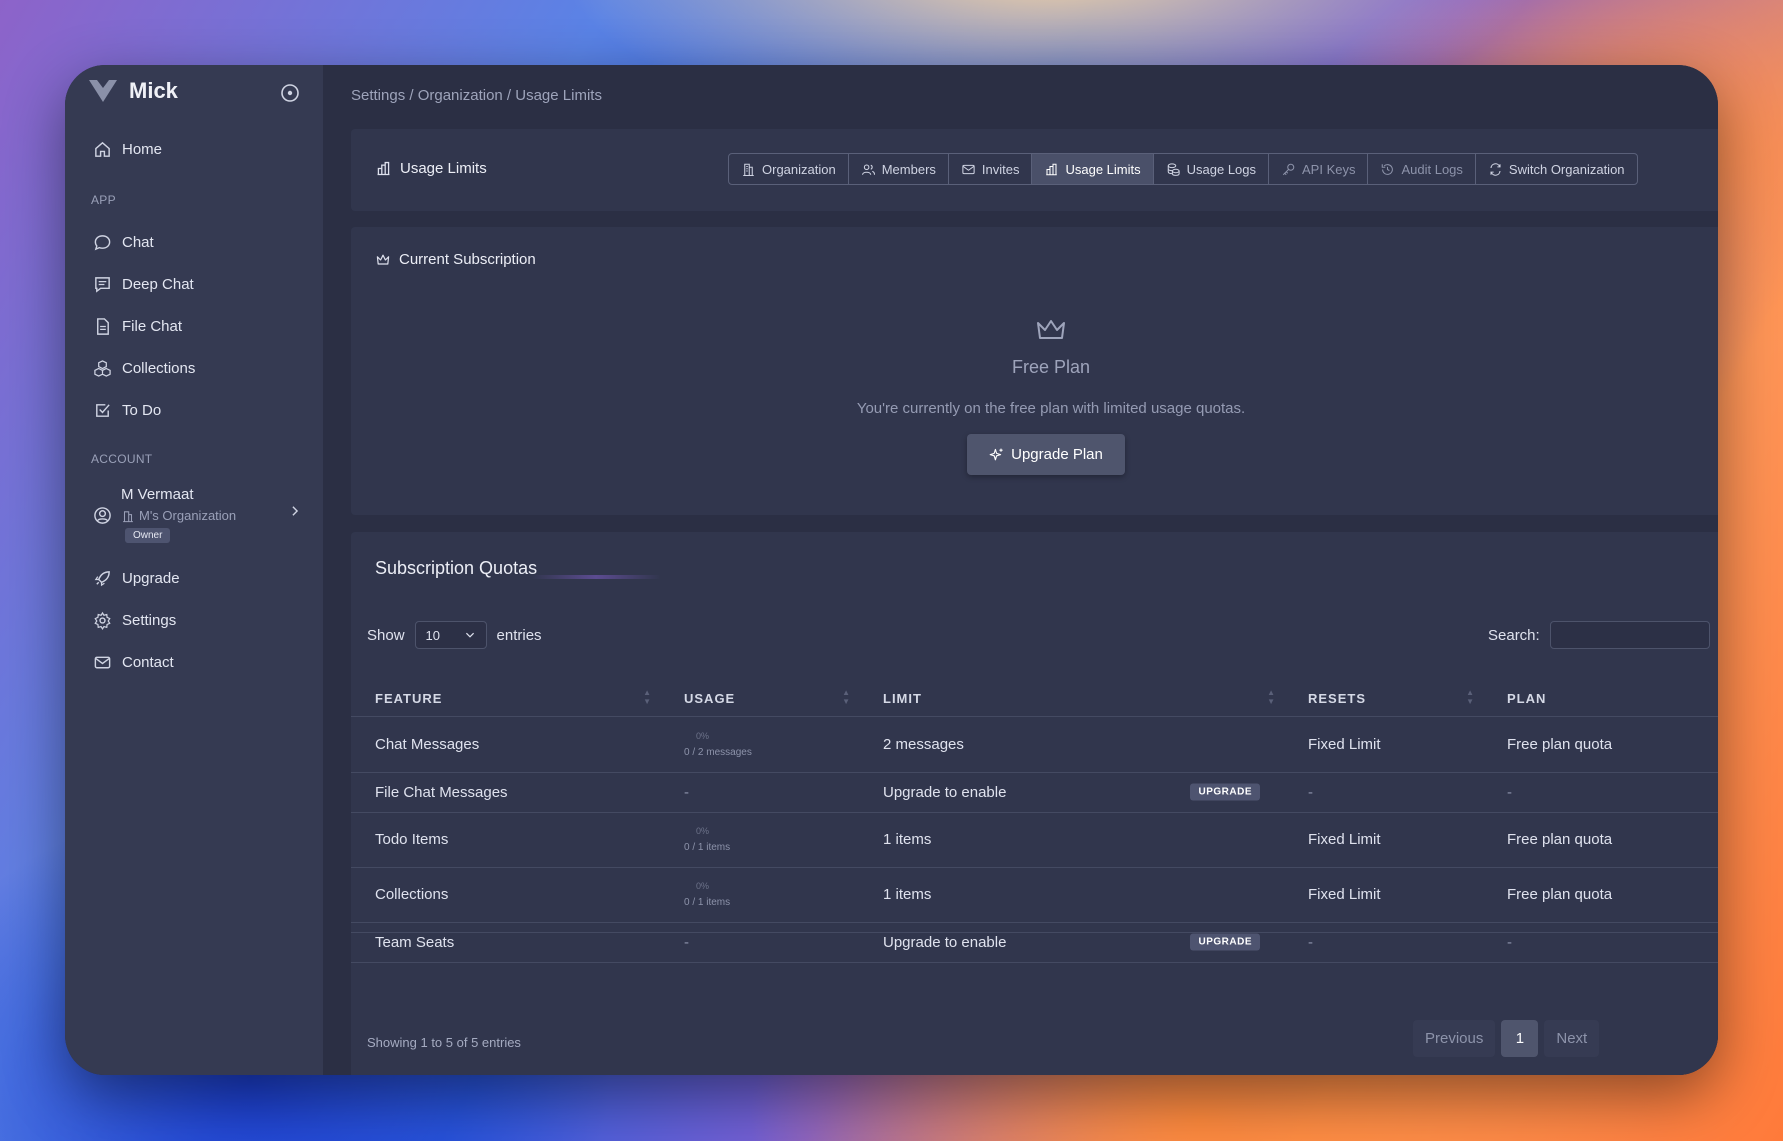 This screenshot has width=1783, height=1141. Describe the element at coordinates (1034, 932) in the screenshot. I see `table-footer-divider` at that location.